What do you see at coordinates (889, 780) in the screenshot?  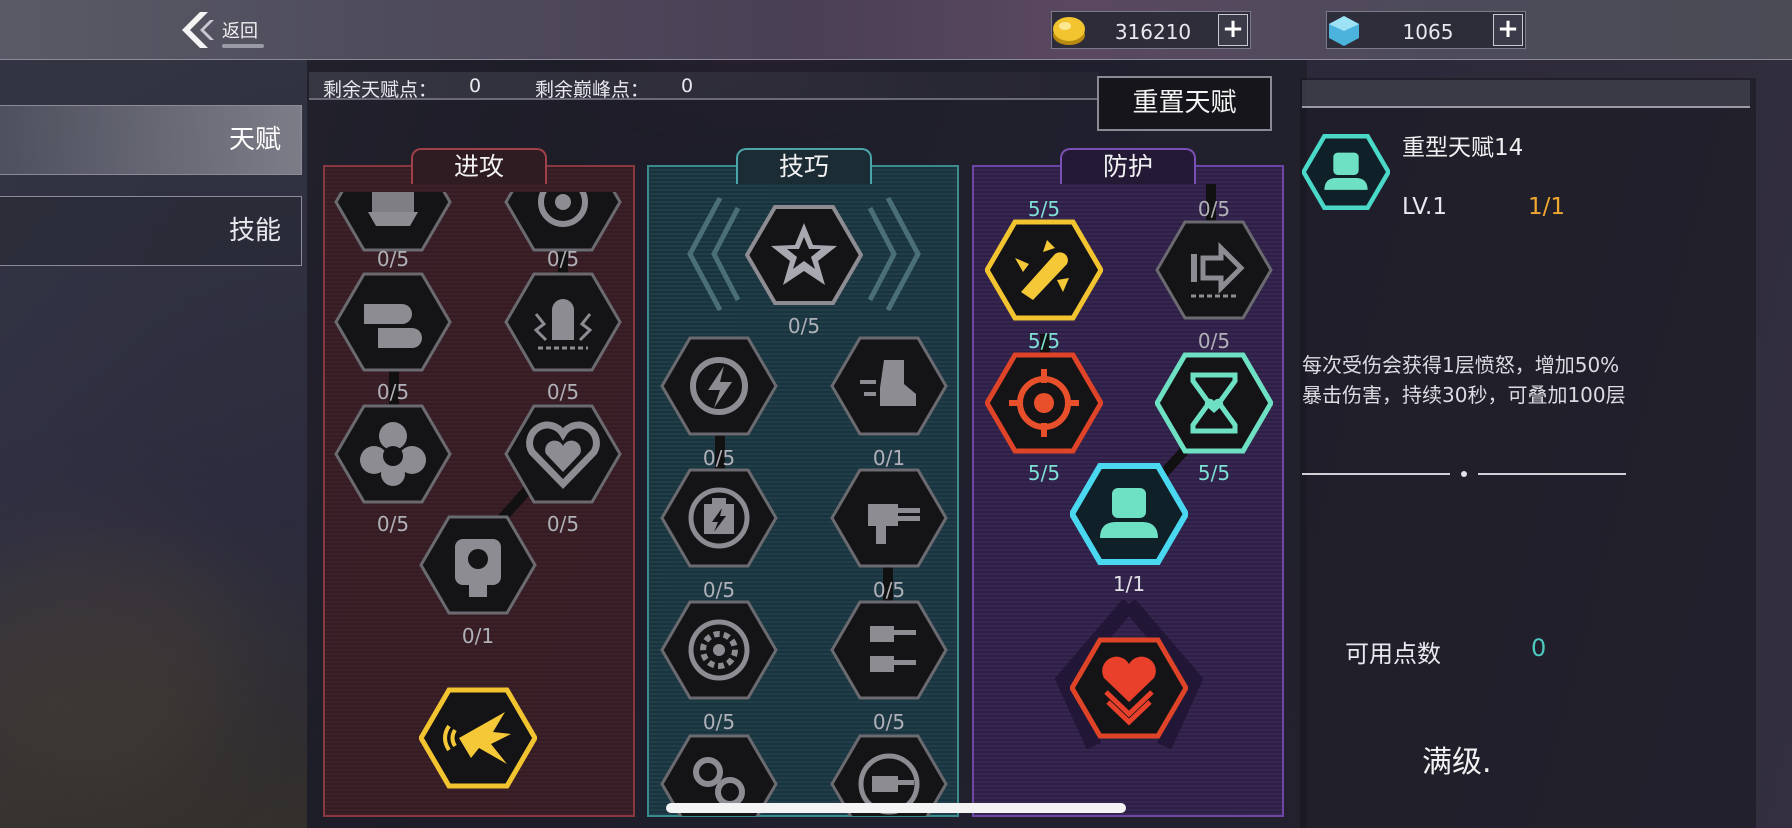 I see `cannon-refresh-icon` at bounding box center [889, 780].